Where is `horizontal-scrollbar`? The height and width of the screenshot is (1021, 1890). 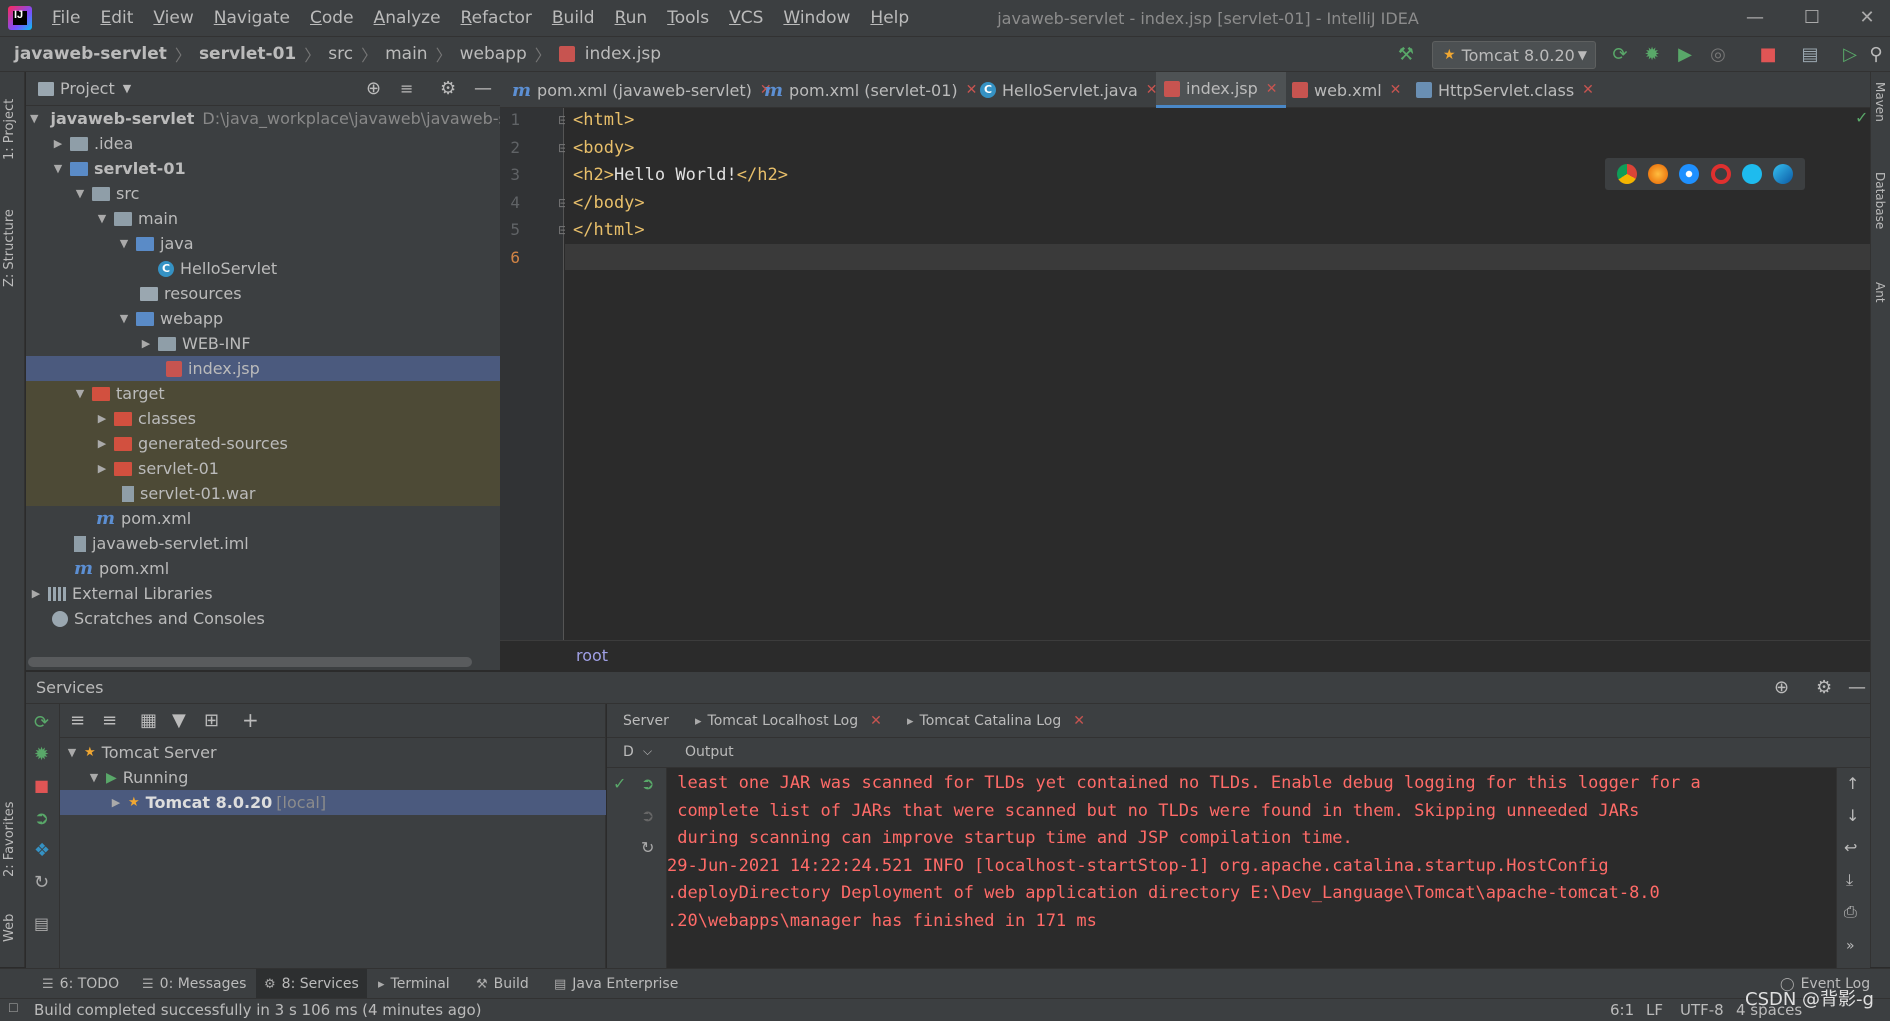 horizontal-scrollbar is located at coordinates (250, 662).